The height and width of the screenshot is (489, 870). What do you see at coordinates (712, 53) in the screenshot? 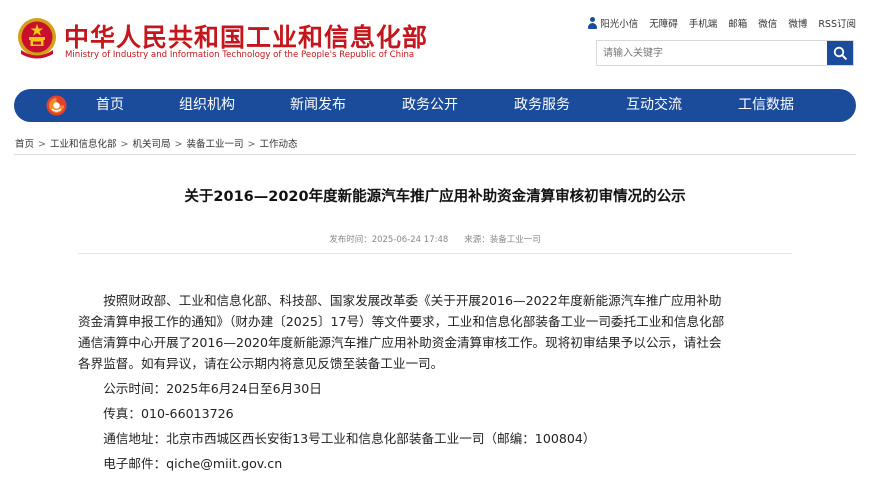
I see `search-input` at bounding box center [712, 53].